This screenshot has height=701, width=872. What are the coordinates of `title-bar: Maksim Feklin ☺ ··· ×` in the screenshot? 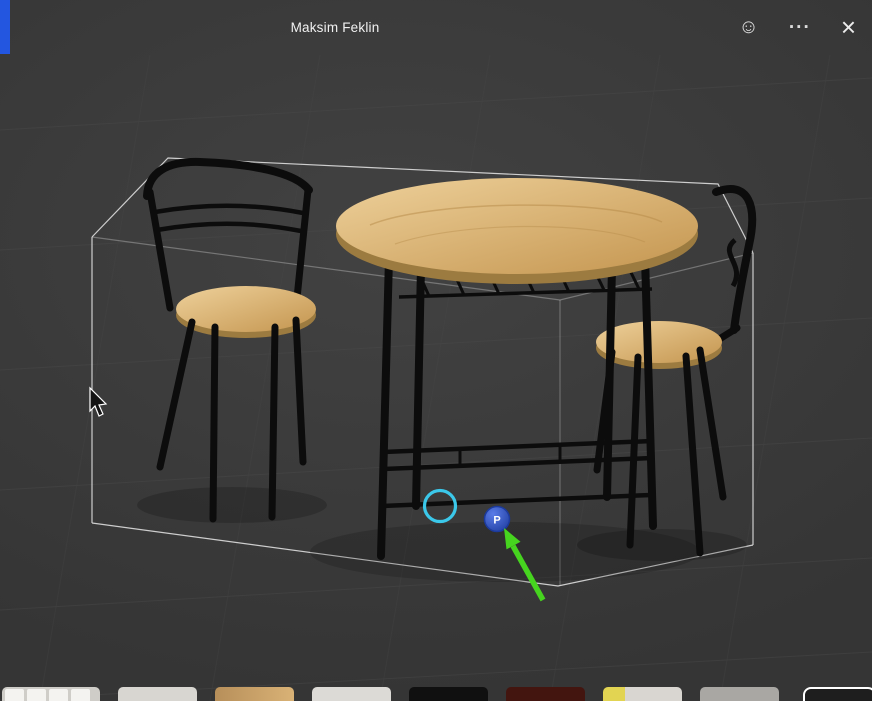 It's located at (436, 27).